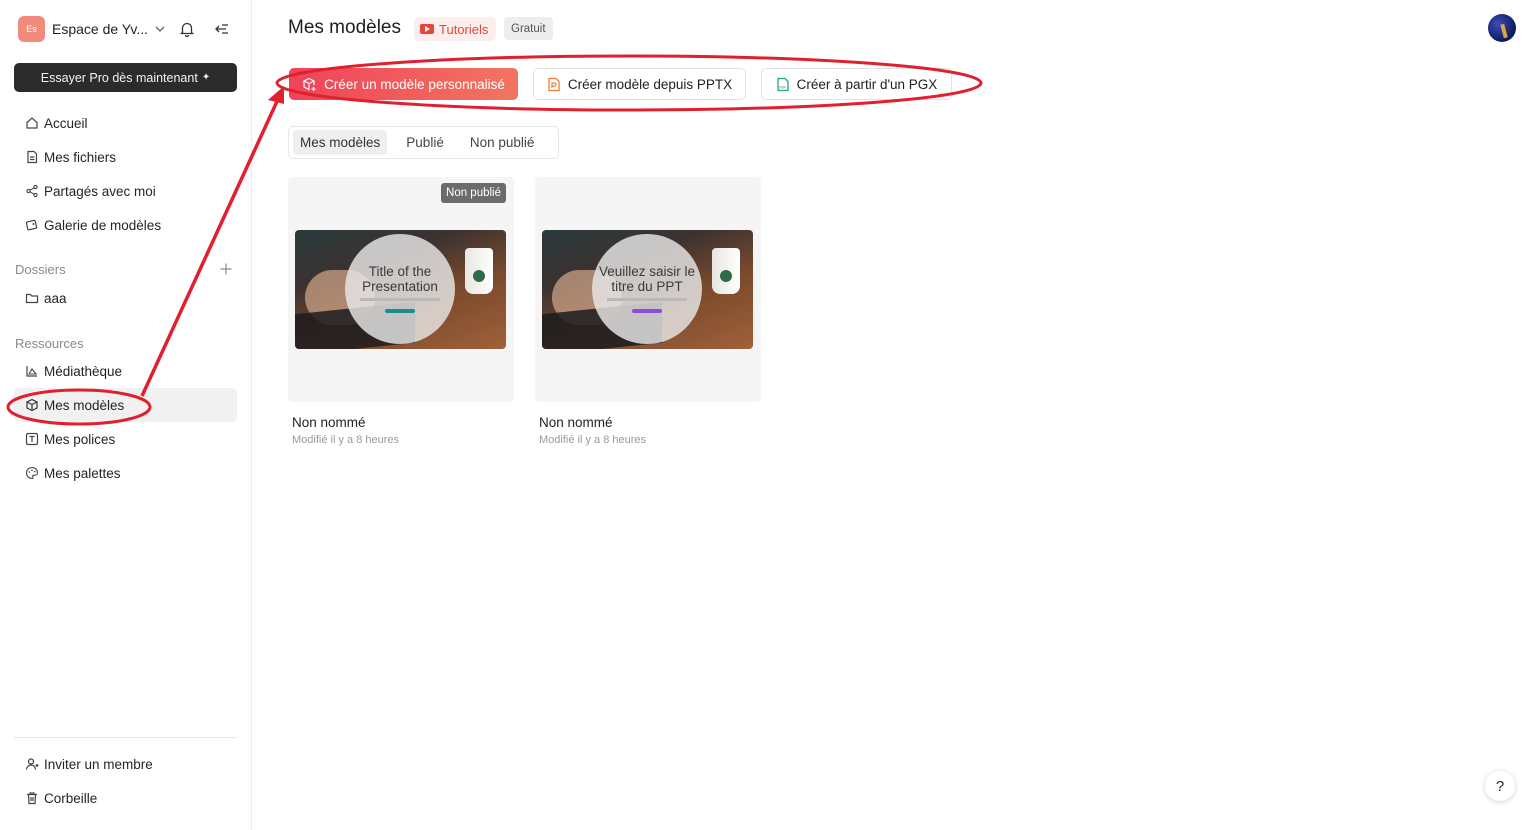  I want to click on add-folder-icon, so click(226, 269).